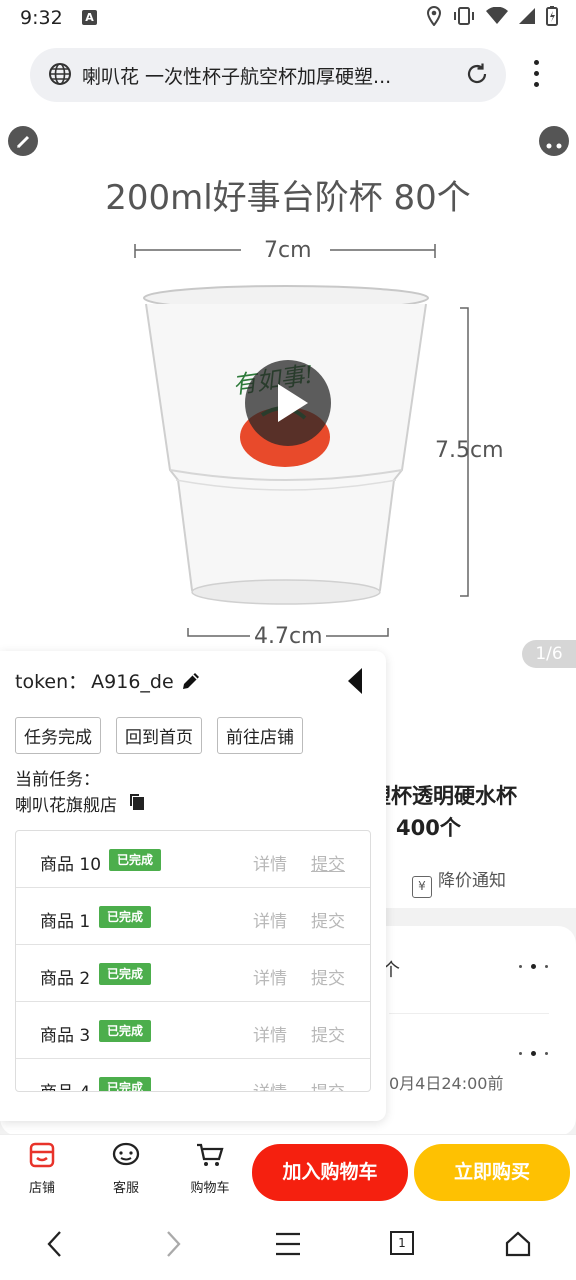 The image size is (576, 1280). I want to click on service-icon, so click(126, 1154).